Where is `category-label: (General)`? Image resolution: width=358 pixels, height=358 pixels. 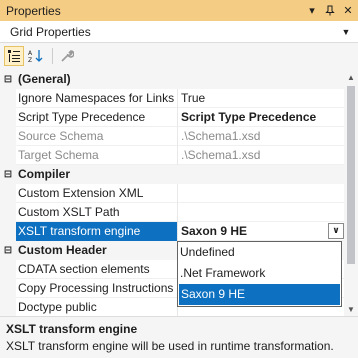 category-label: (General) is located at coordinates (44, 78).